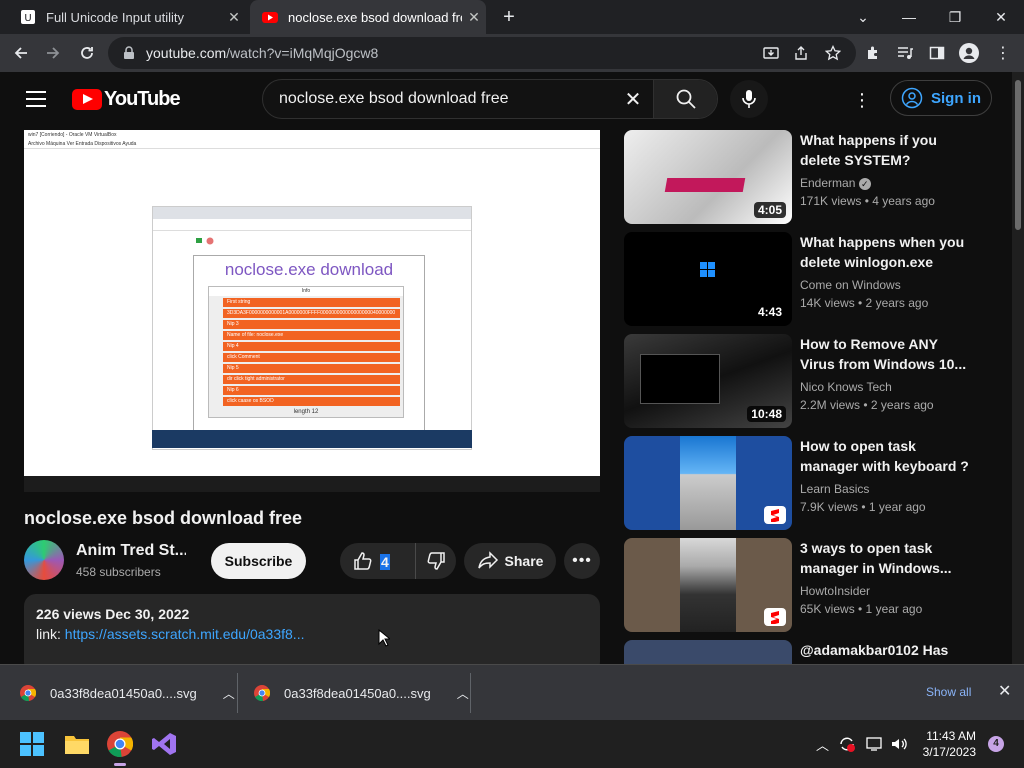  What do you see at coordinates (77, 744) in the screenshot?
I see `file-explorer-icon` at bounding box center [77, 744].